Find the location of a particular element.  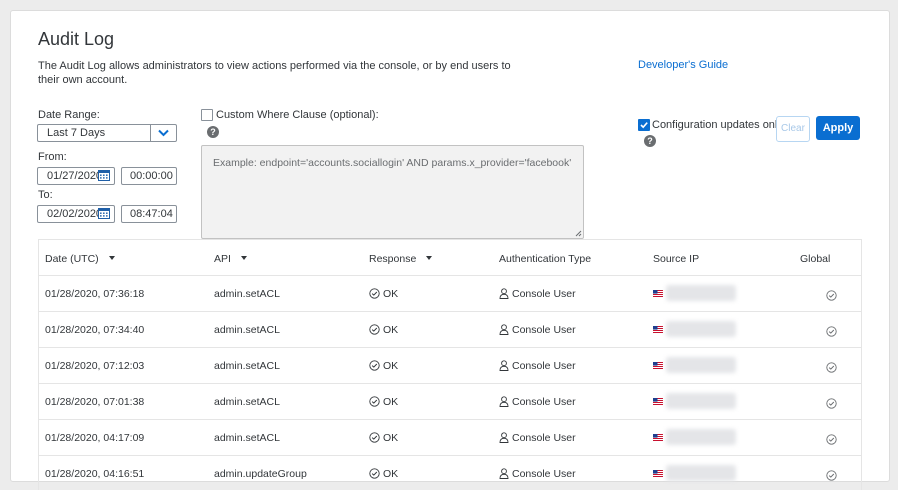

cell-date: 01/28/2020, 07:12:03 is located at coordinates (95, 366).